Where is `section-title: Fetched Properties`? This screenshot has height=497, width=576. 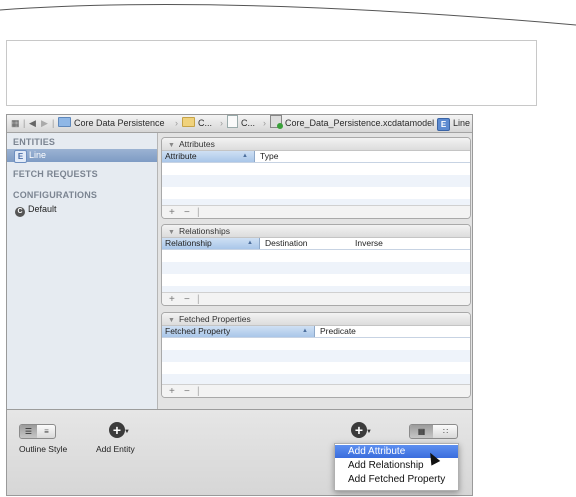 section-title: Fetched Properties is located at coordinates (214, 319).